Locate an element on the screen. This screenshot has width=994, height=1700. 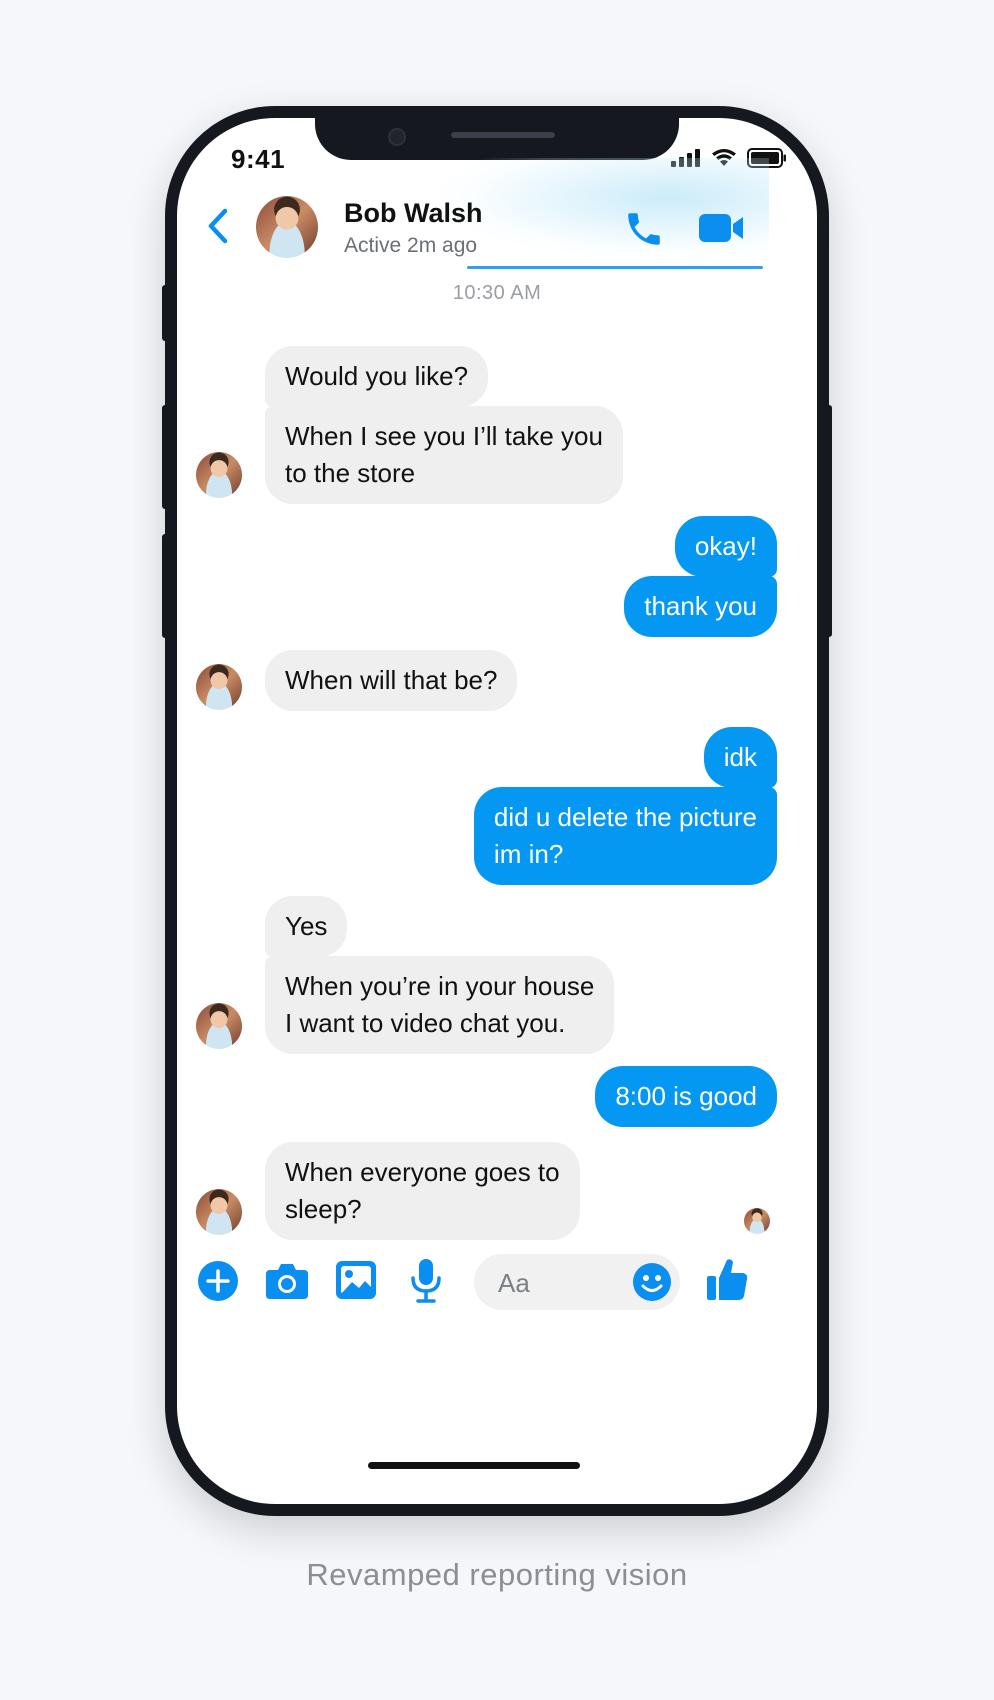
message-incoming: When everyone goes to sleep? is located at coordinates (422, 1191).